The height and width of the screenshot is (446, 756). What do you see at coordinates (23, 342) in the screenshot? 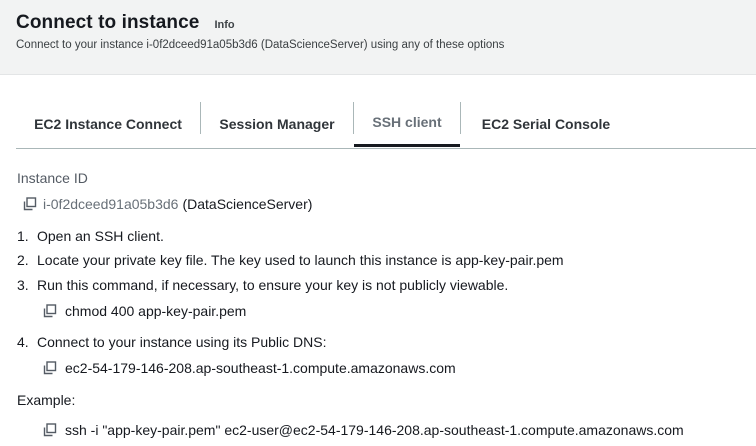
I see `step-number: 4.` at bounding box center [23, 342].